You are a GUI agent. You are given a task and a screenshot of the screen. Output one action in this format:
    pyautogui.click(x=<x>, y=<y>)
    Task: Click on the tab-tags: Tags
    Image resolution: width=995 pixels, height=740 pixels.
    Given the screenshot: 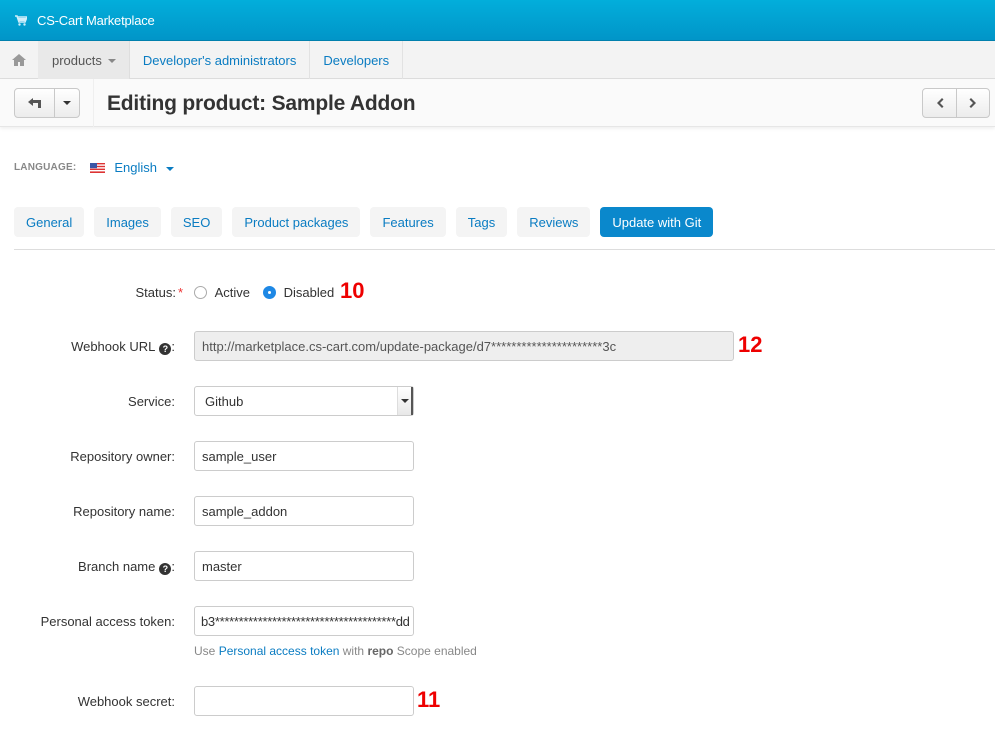 What is the action you would take?
    pyautogui.click(x=481, y=222)
    